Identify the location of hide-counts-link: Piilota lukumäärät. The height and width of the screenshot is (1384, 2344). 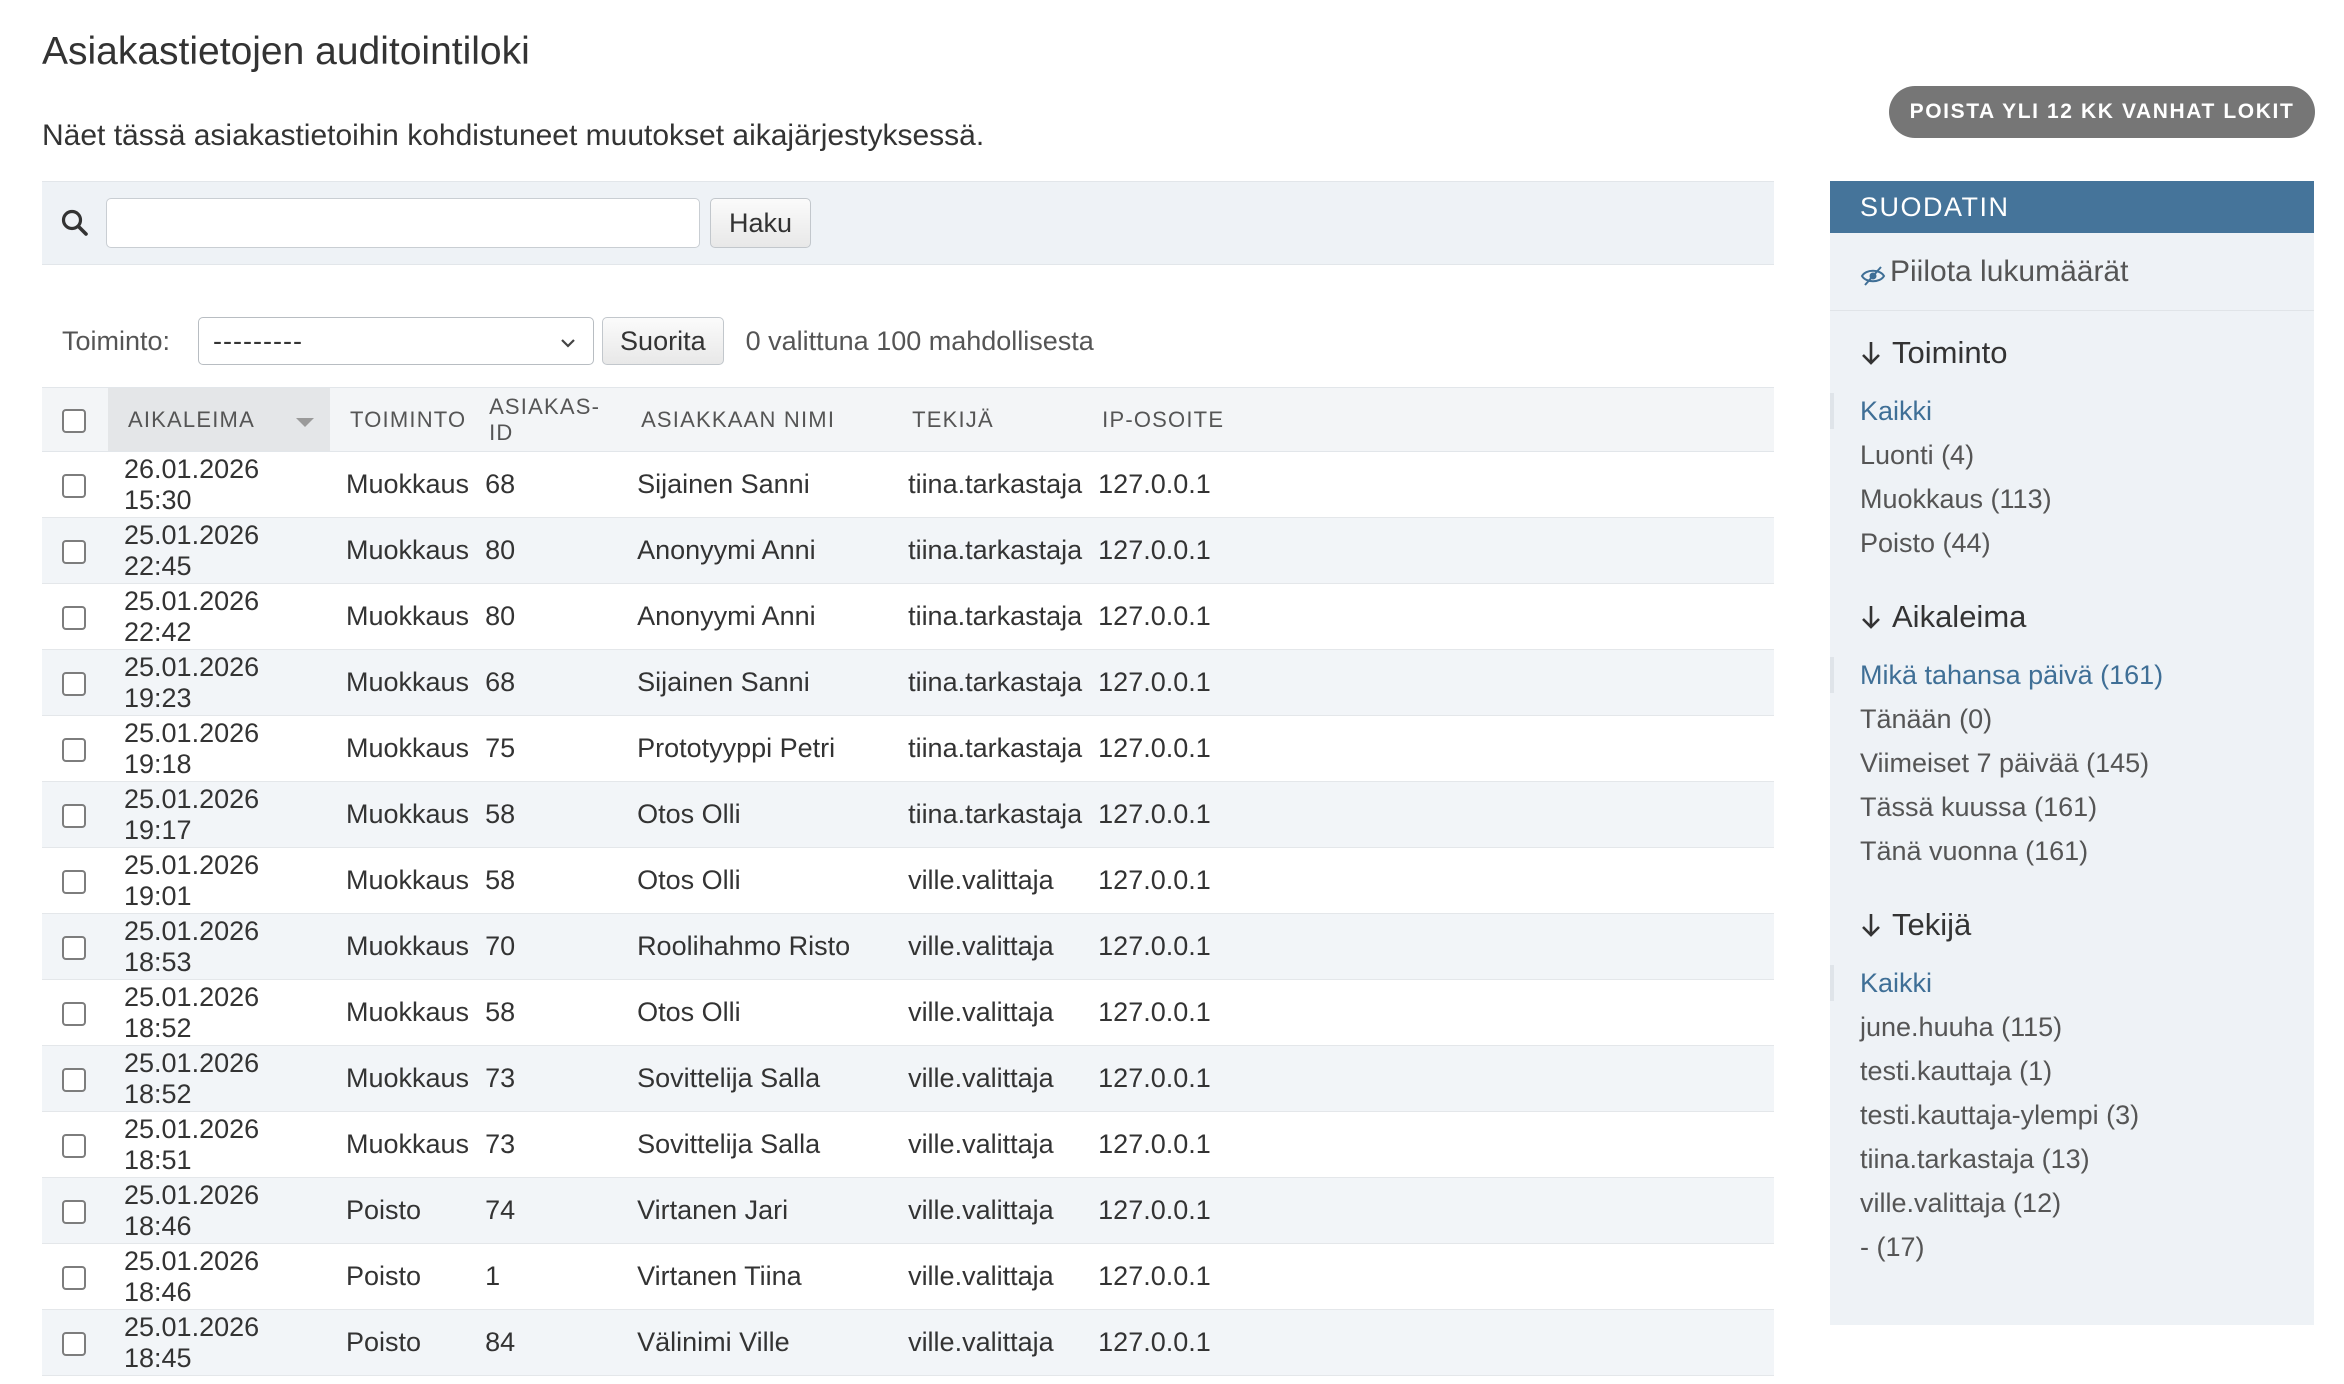
(2072, 272).